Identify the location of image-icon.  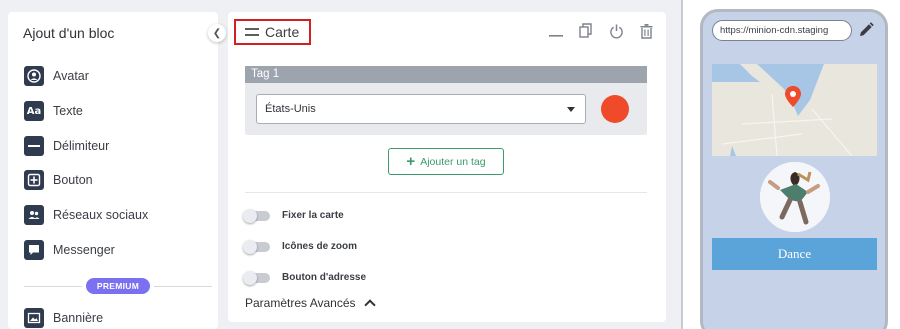
(34, 318).